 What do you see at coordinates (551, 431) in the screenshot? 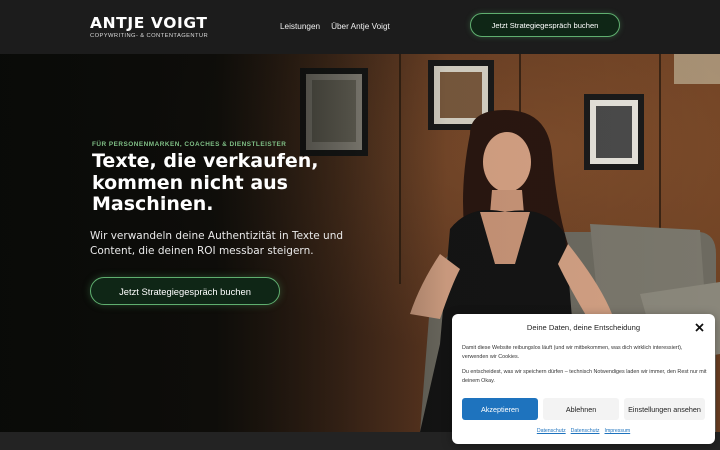
I see `privacy-link: Datenschutz` at bounding box center [551, 431].